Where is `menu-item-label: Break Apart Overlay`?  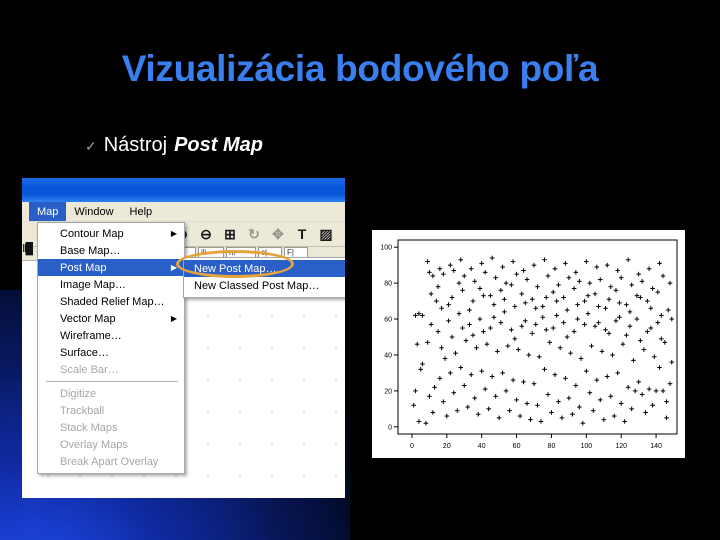 menu-item-label: Break Apart Overlay is located at coordinates (109, 461).